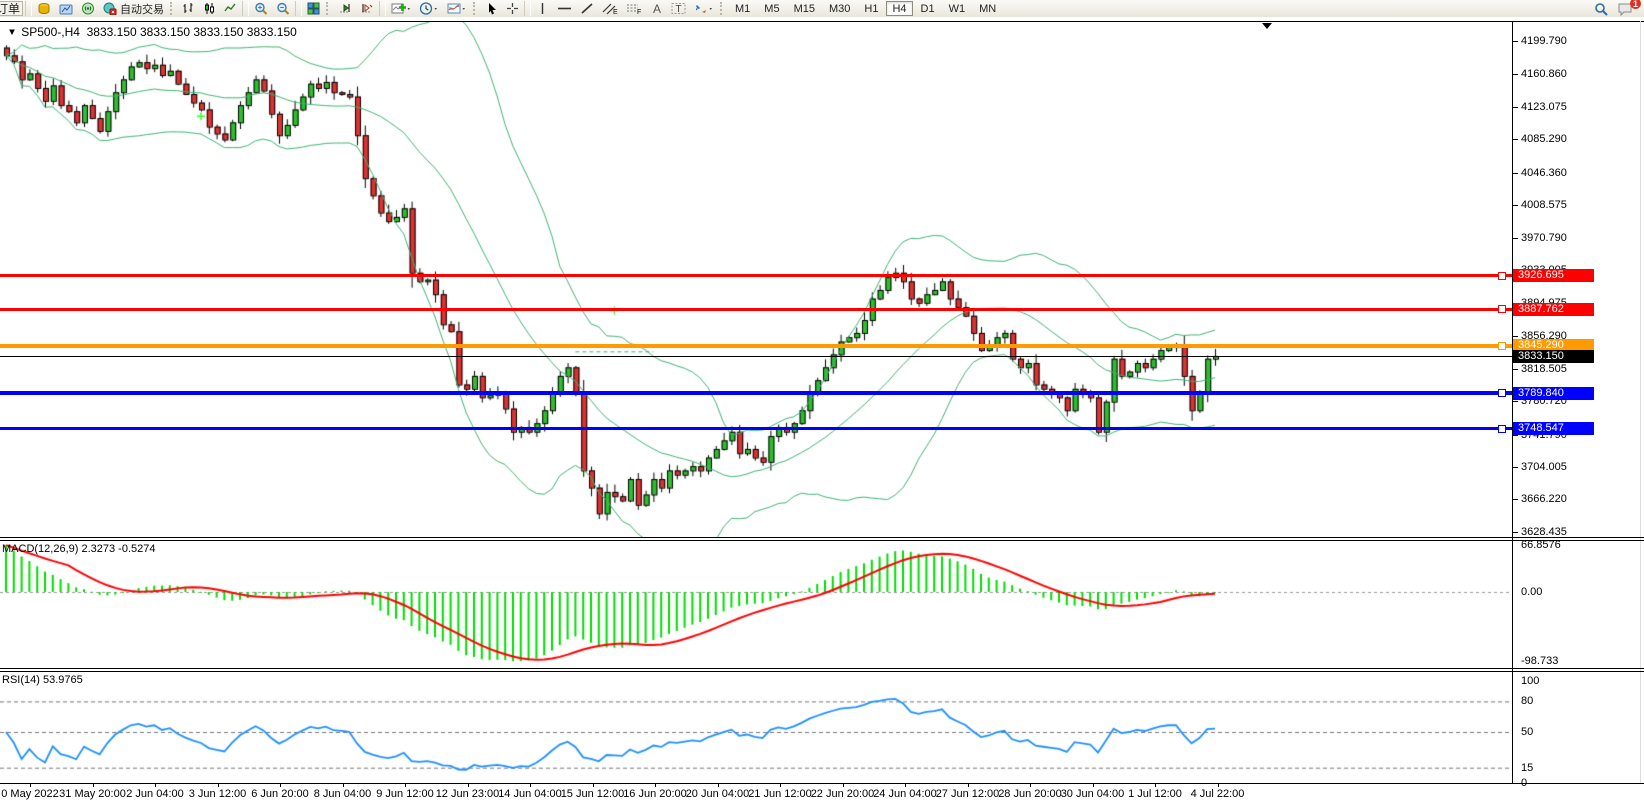 The image size is (1644, 804). Describe the element at coordinates (1635, 4) in the screenshot. I see `notification-badge: 1` at that location.